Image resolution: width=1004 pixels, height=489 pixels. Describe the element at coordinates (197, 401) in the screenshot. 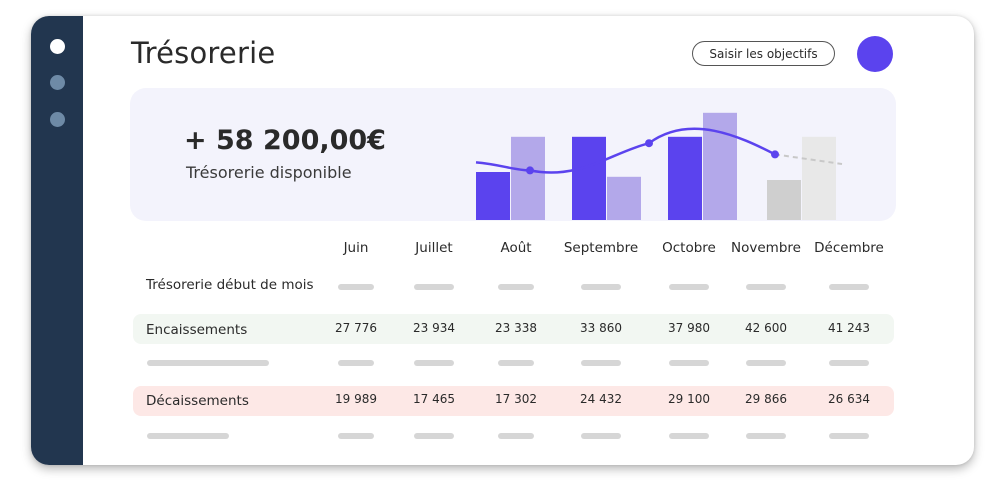

I see `row-label: Décaissements` at that location.